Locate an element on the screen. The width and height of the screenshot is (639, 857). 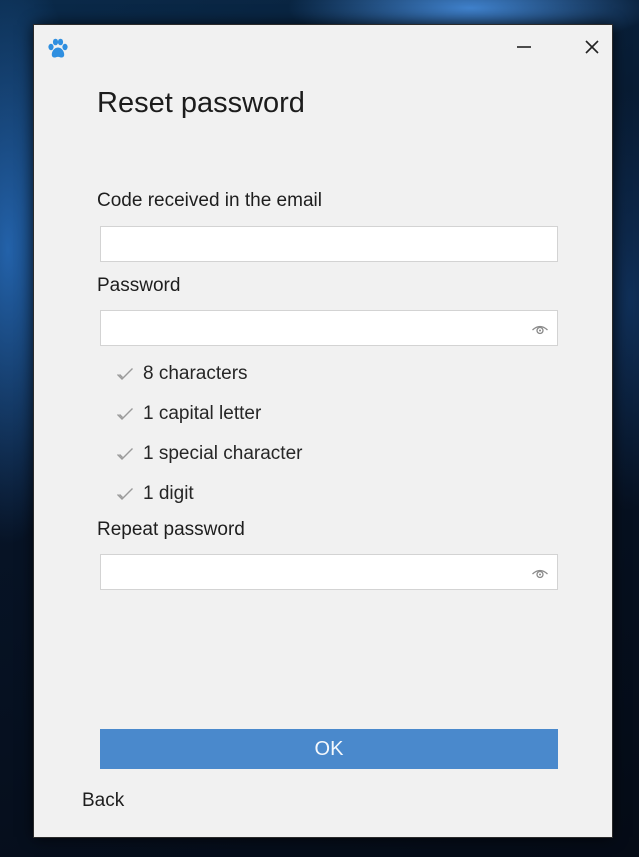
repeat-password-label: Repeat password is located at coordinates (171, 529).